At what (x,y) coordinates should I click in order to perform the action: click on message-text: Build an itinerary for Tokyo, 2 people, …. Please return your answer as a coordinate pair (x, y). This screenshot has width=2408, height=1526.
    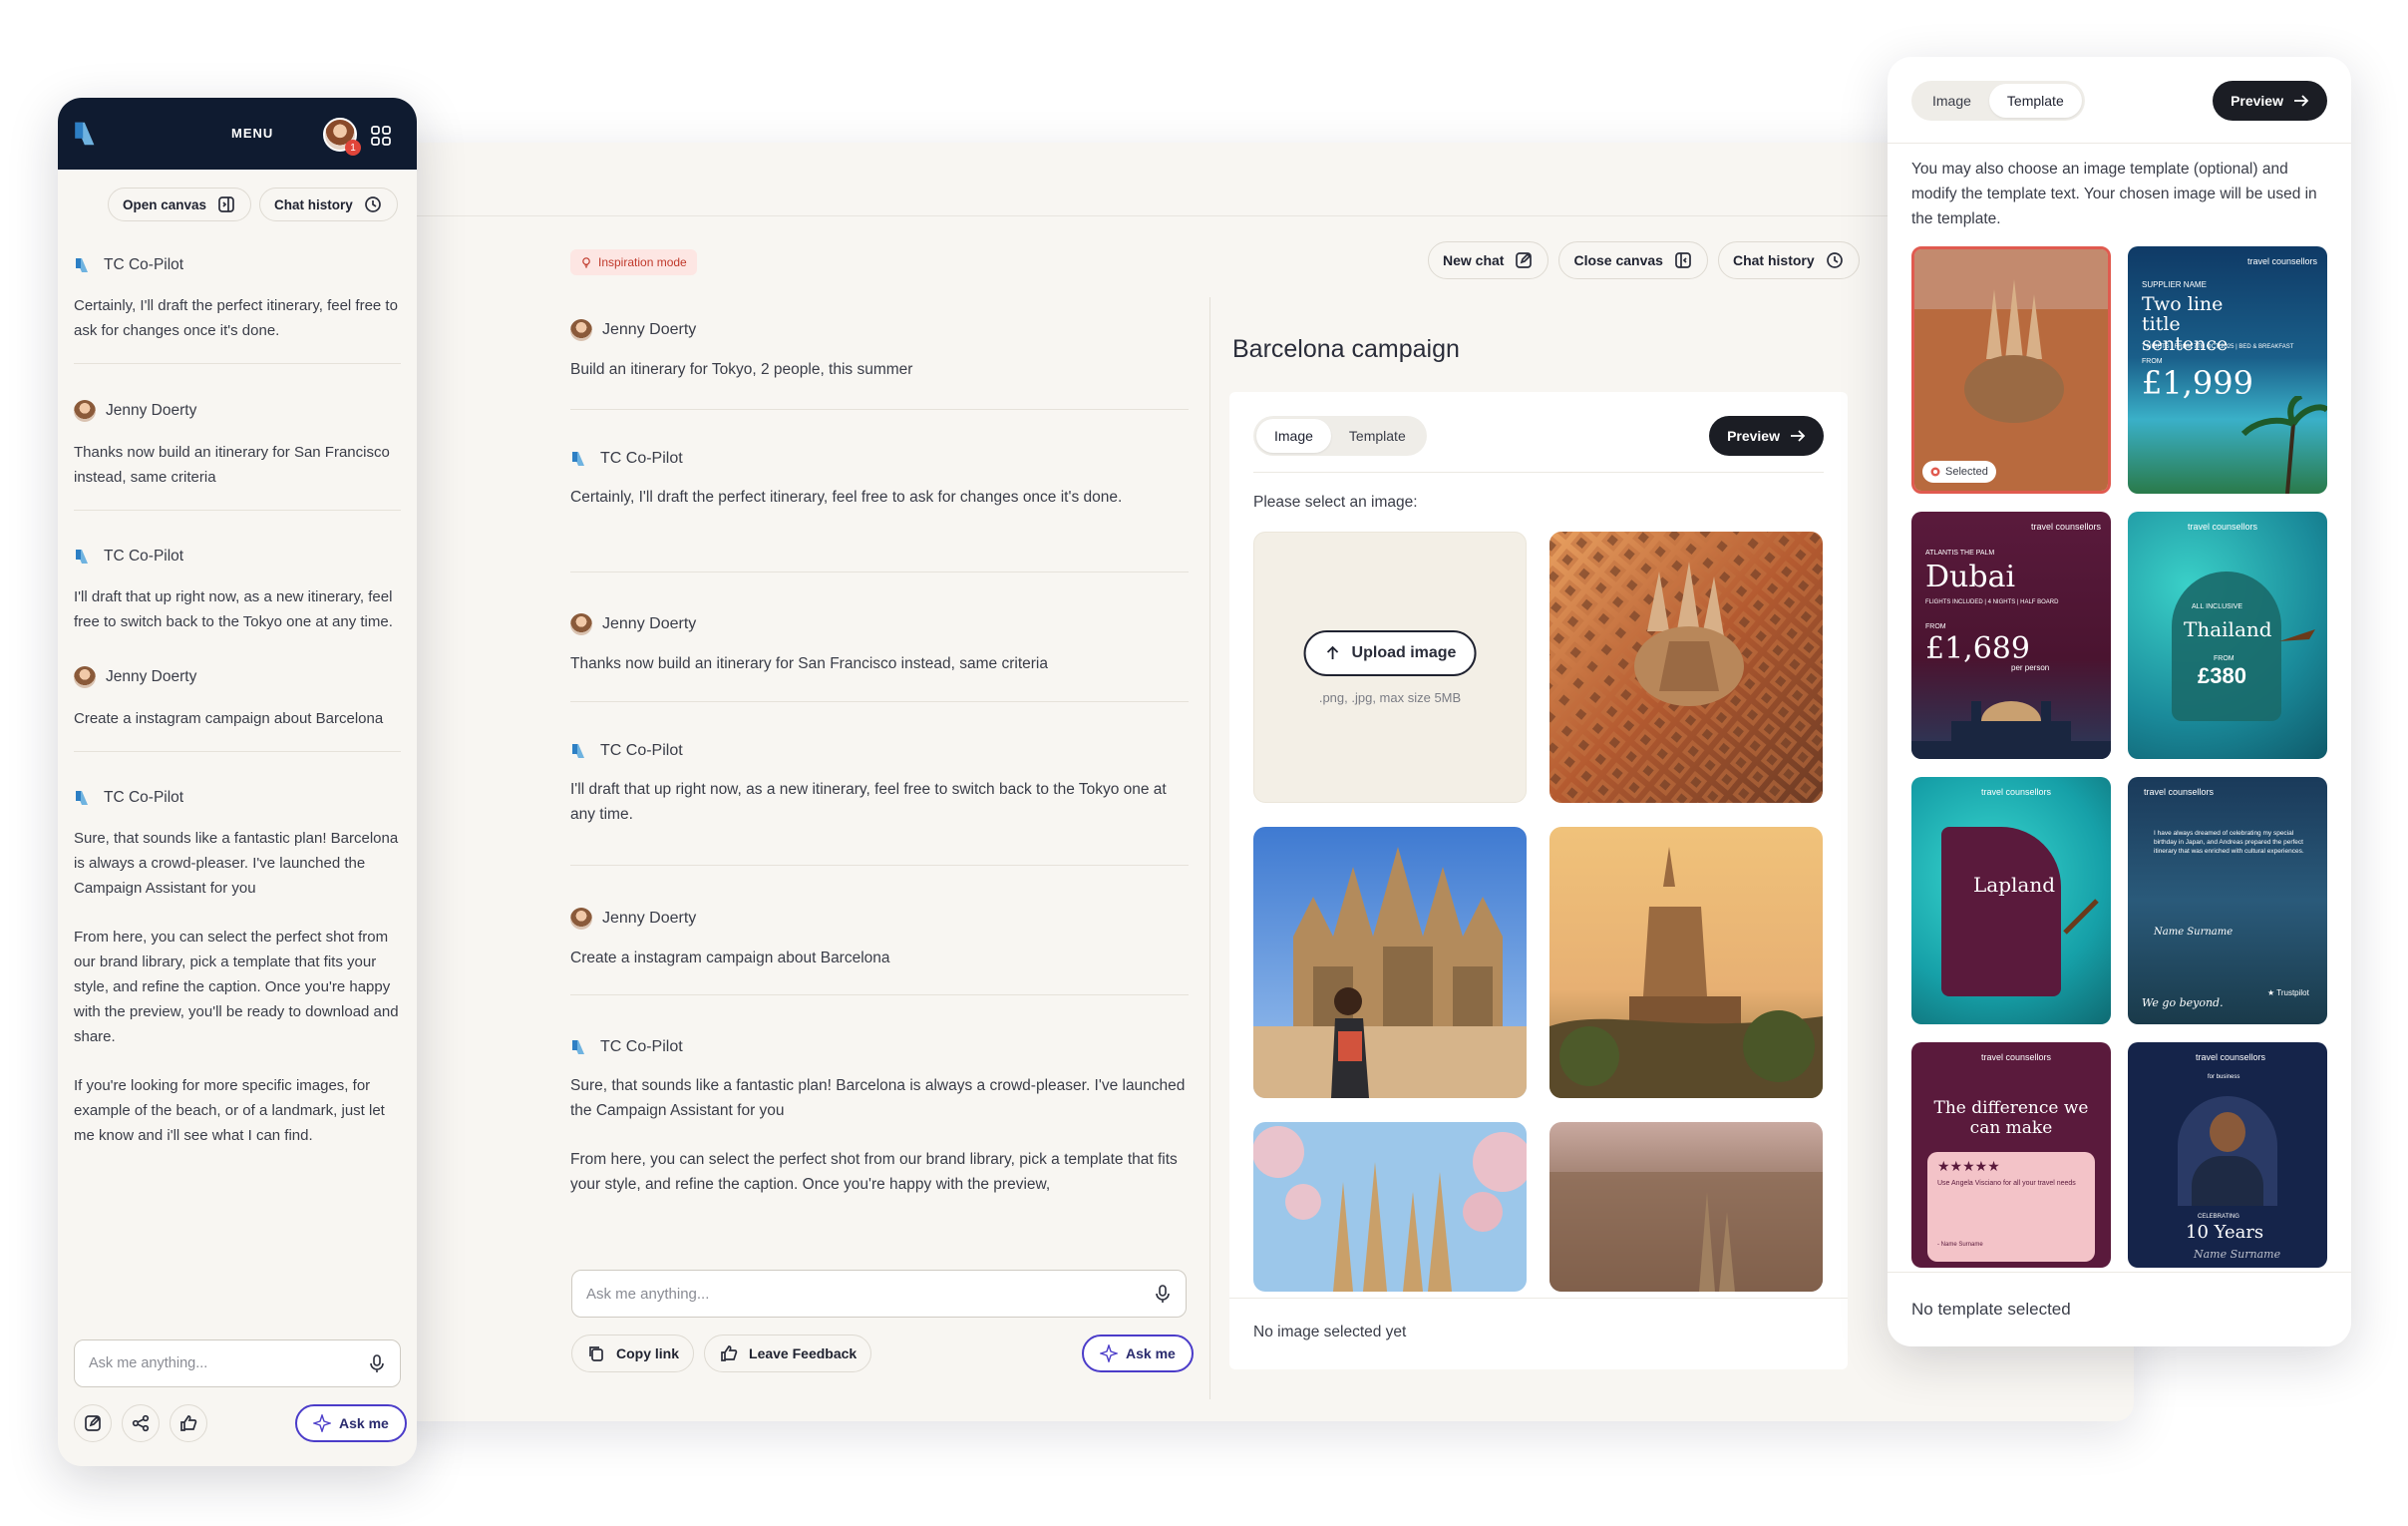
    Looking at the image, I should click on (741, 369).